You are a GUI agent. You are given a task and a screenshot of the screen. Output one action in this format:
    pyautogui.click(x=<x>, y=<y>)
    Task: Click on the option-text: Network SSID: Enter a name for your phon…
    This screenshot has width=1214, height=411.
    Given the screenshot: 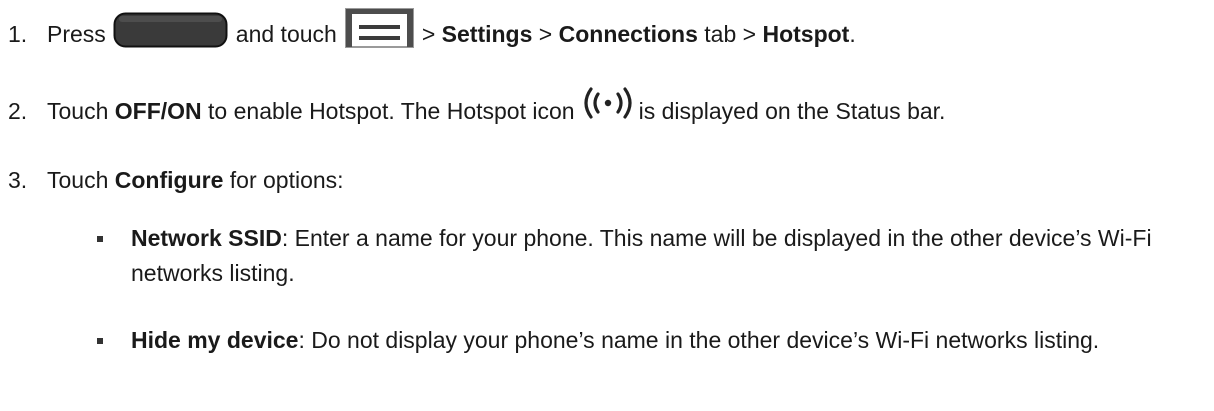 What is the action you would take?
    pyautogui.click(x=659, y=256)
    